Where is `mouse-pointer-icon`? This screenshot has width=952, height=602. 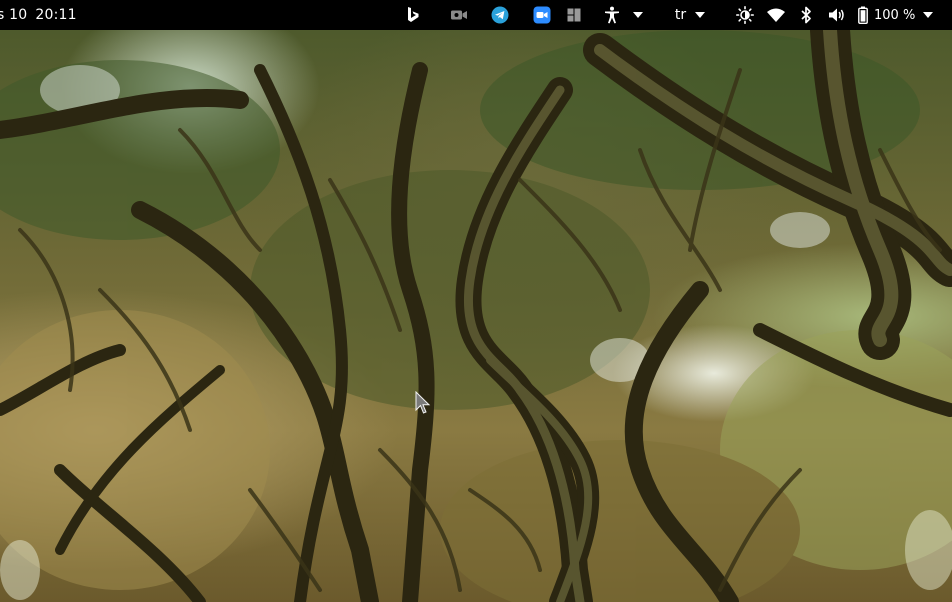 mouse-pointer-icon is located at coordinates (423, 402).